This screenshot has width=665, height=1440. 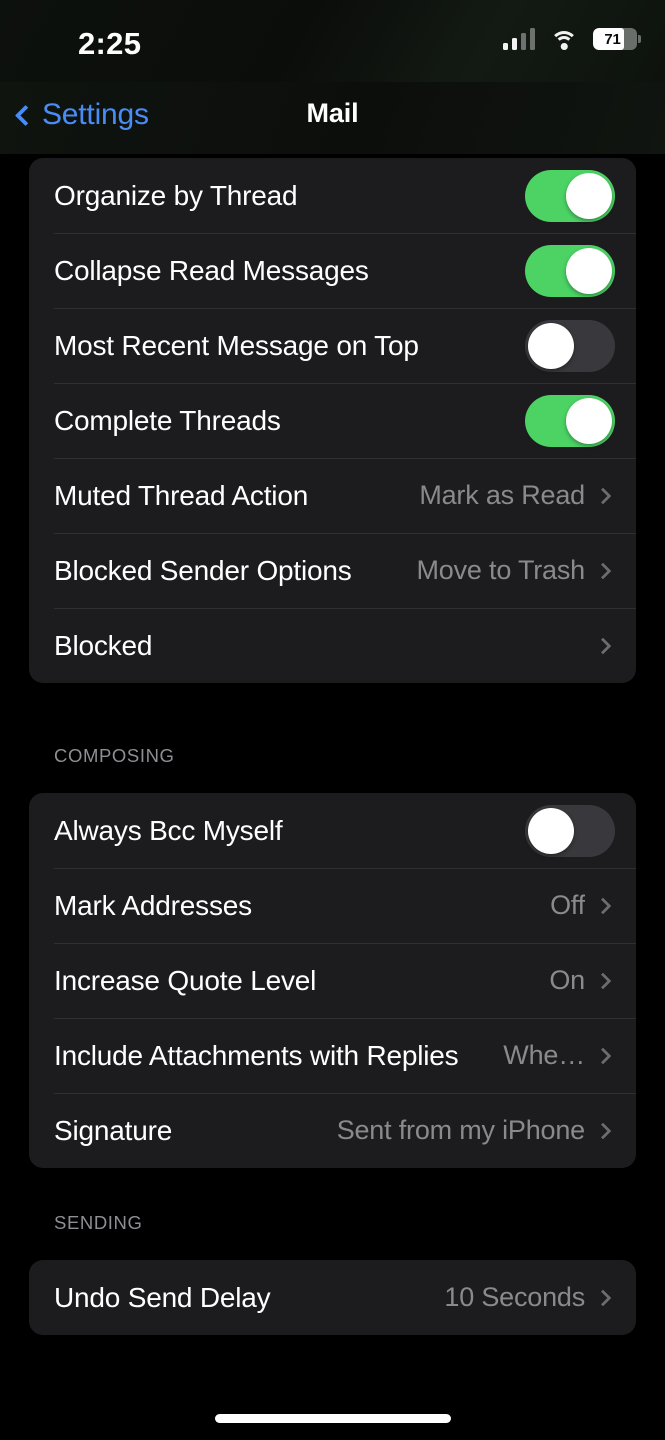 I want to click on row-increase-quote-level: Increase Quote Level On, so click(x=332, y=980).